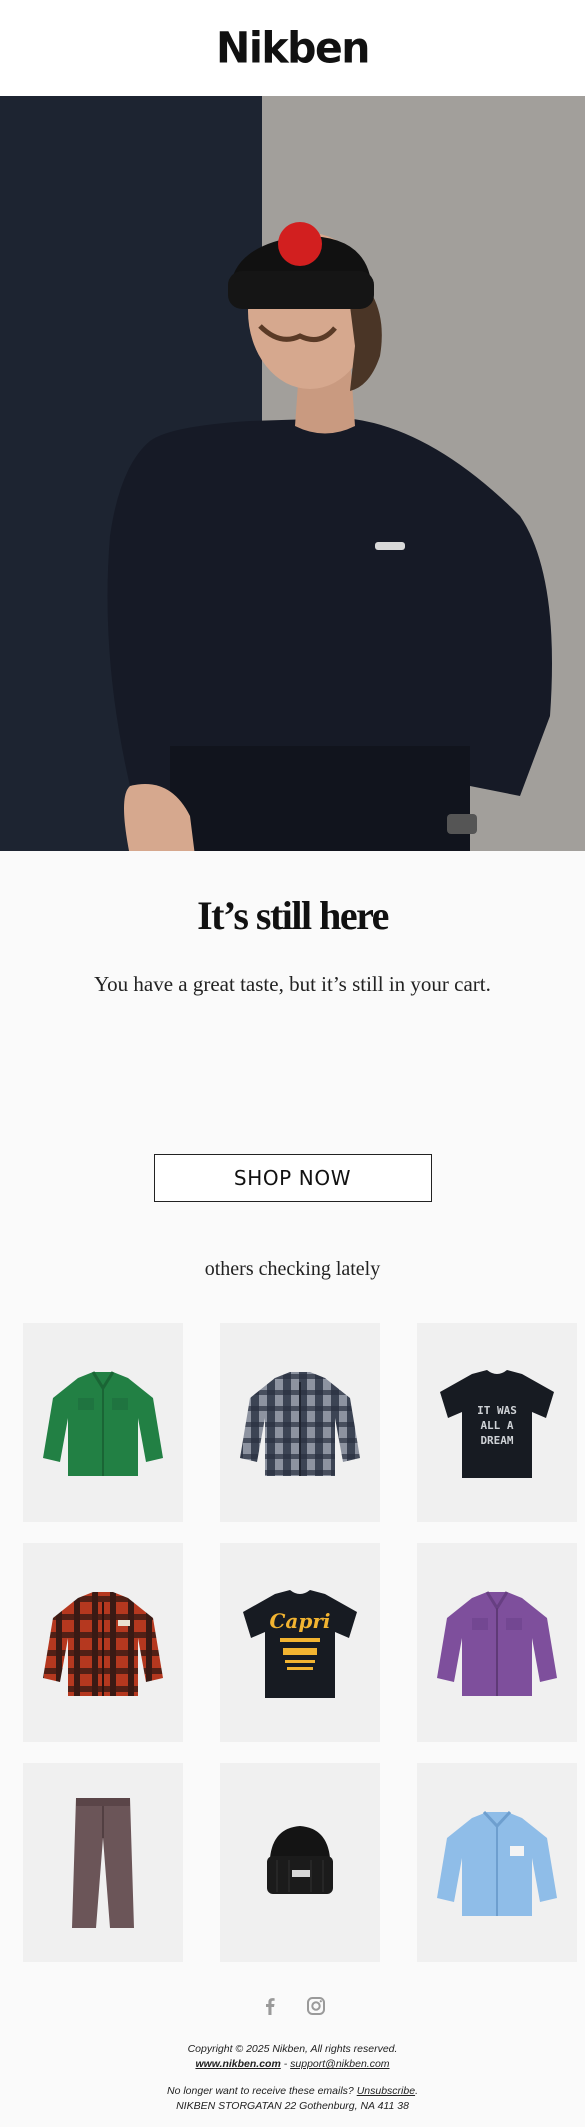 The height and width of the screenshot is (2127, 585). I want to click on black-graphic-tee-icon: IT WAS ALL A DREAM, so click(497, 1423).